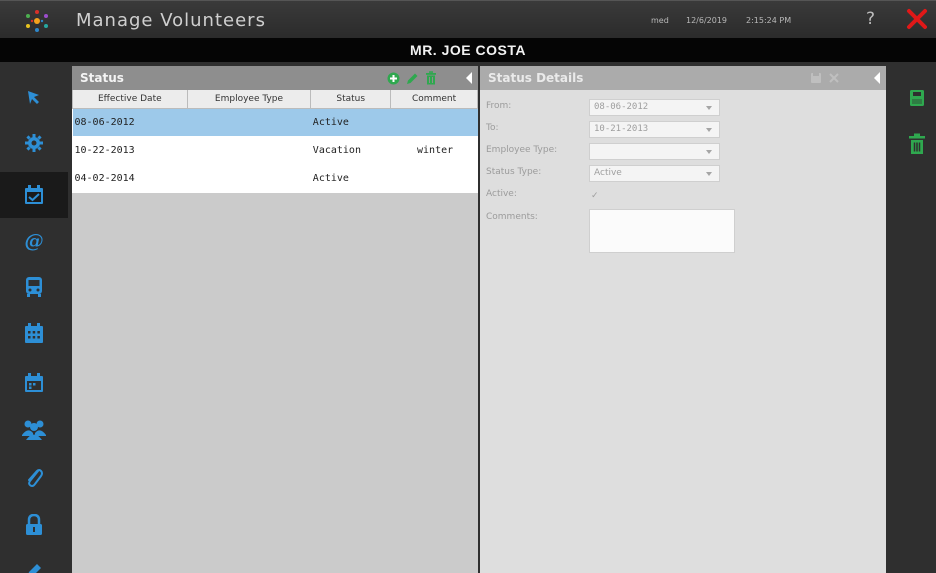 This screenshot has width=936, height=573. I want to click on sidebar-item-attachments, so click(34, 477).